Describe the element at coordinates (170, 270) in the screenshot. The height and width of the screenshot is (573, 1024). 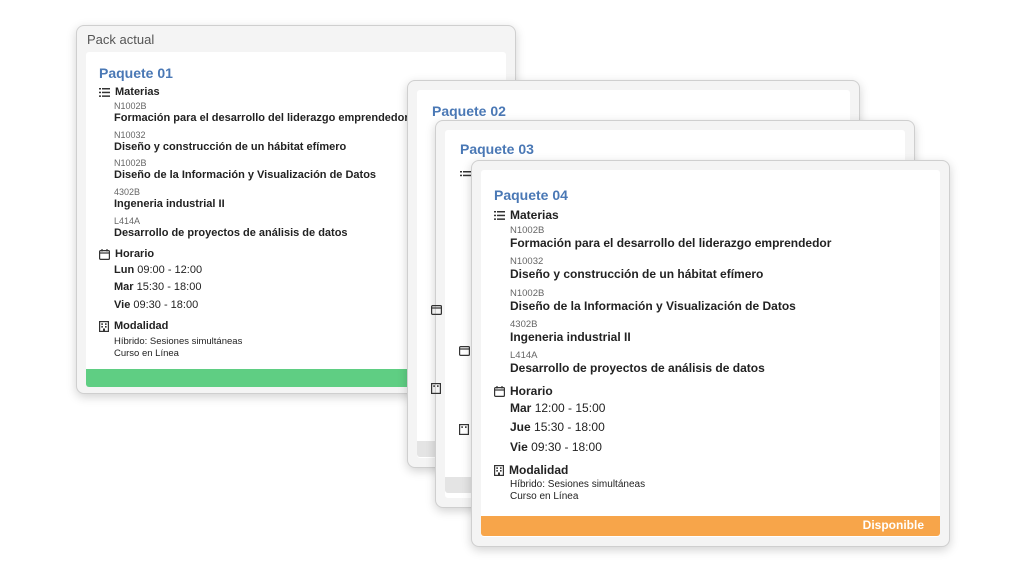
I see `schedule-time: 09:00 - 12:00` at that location.